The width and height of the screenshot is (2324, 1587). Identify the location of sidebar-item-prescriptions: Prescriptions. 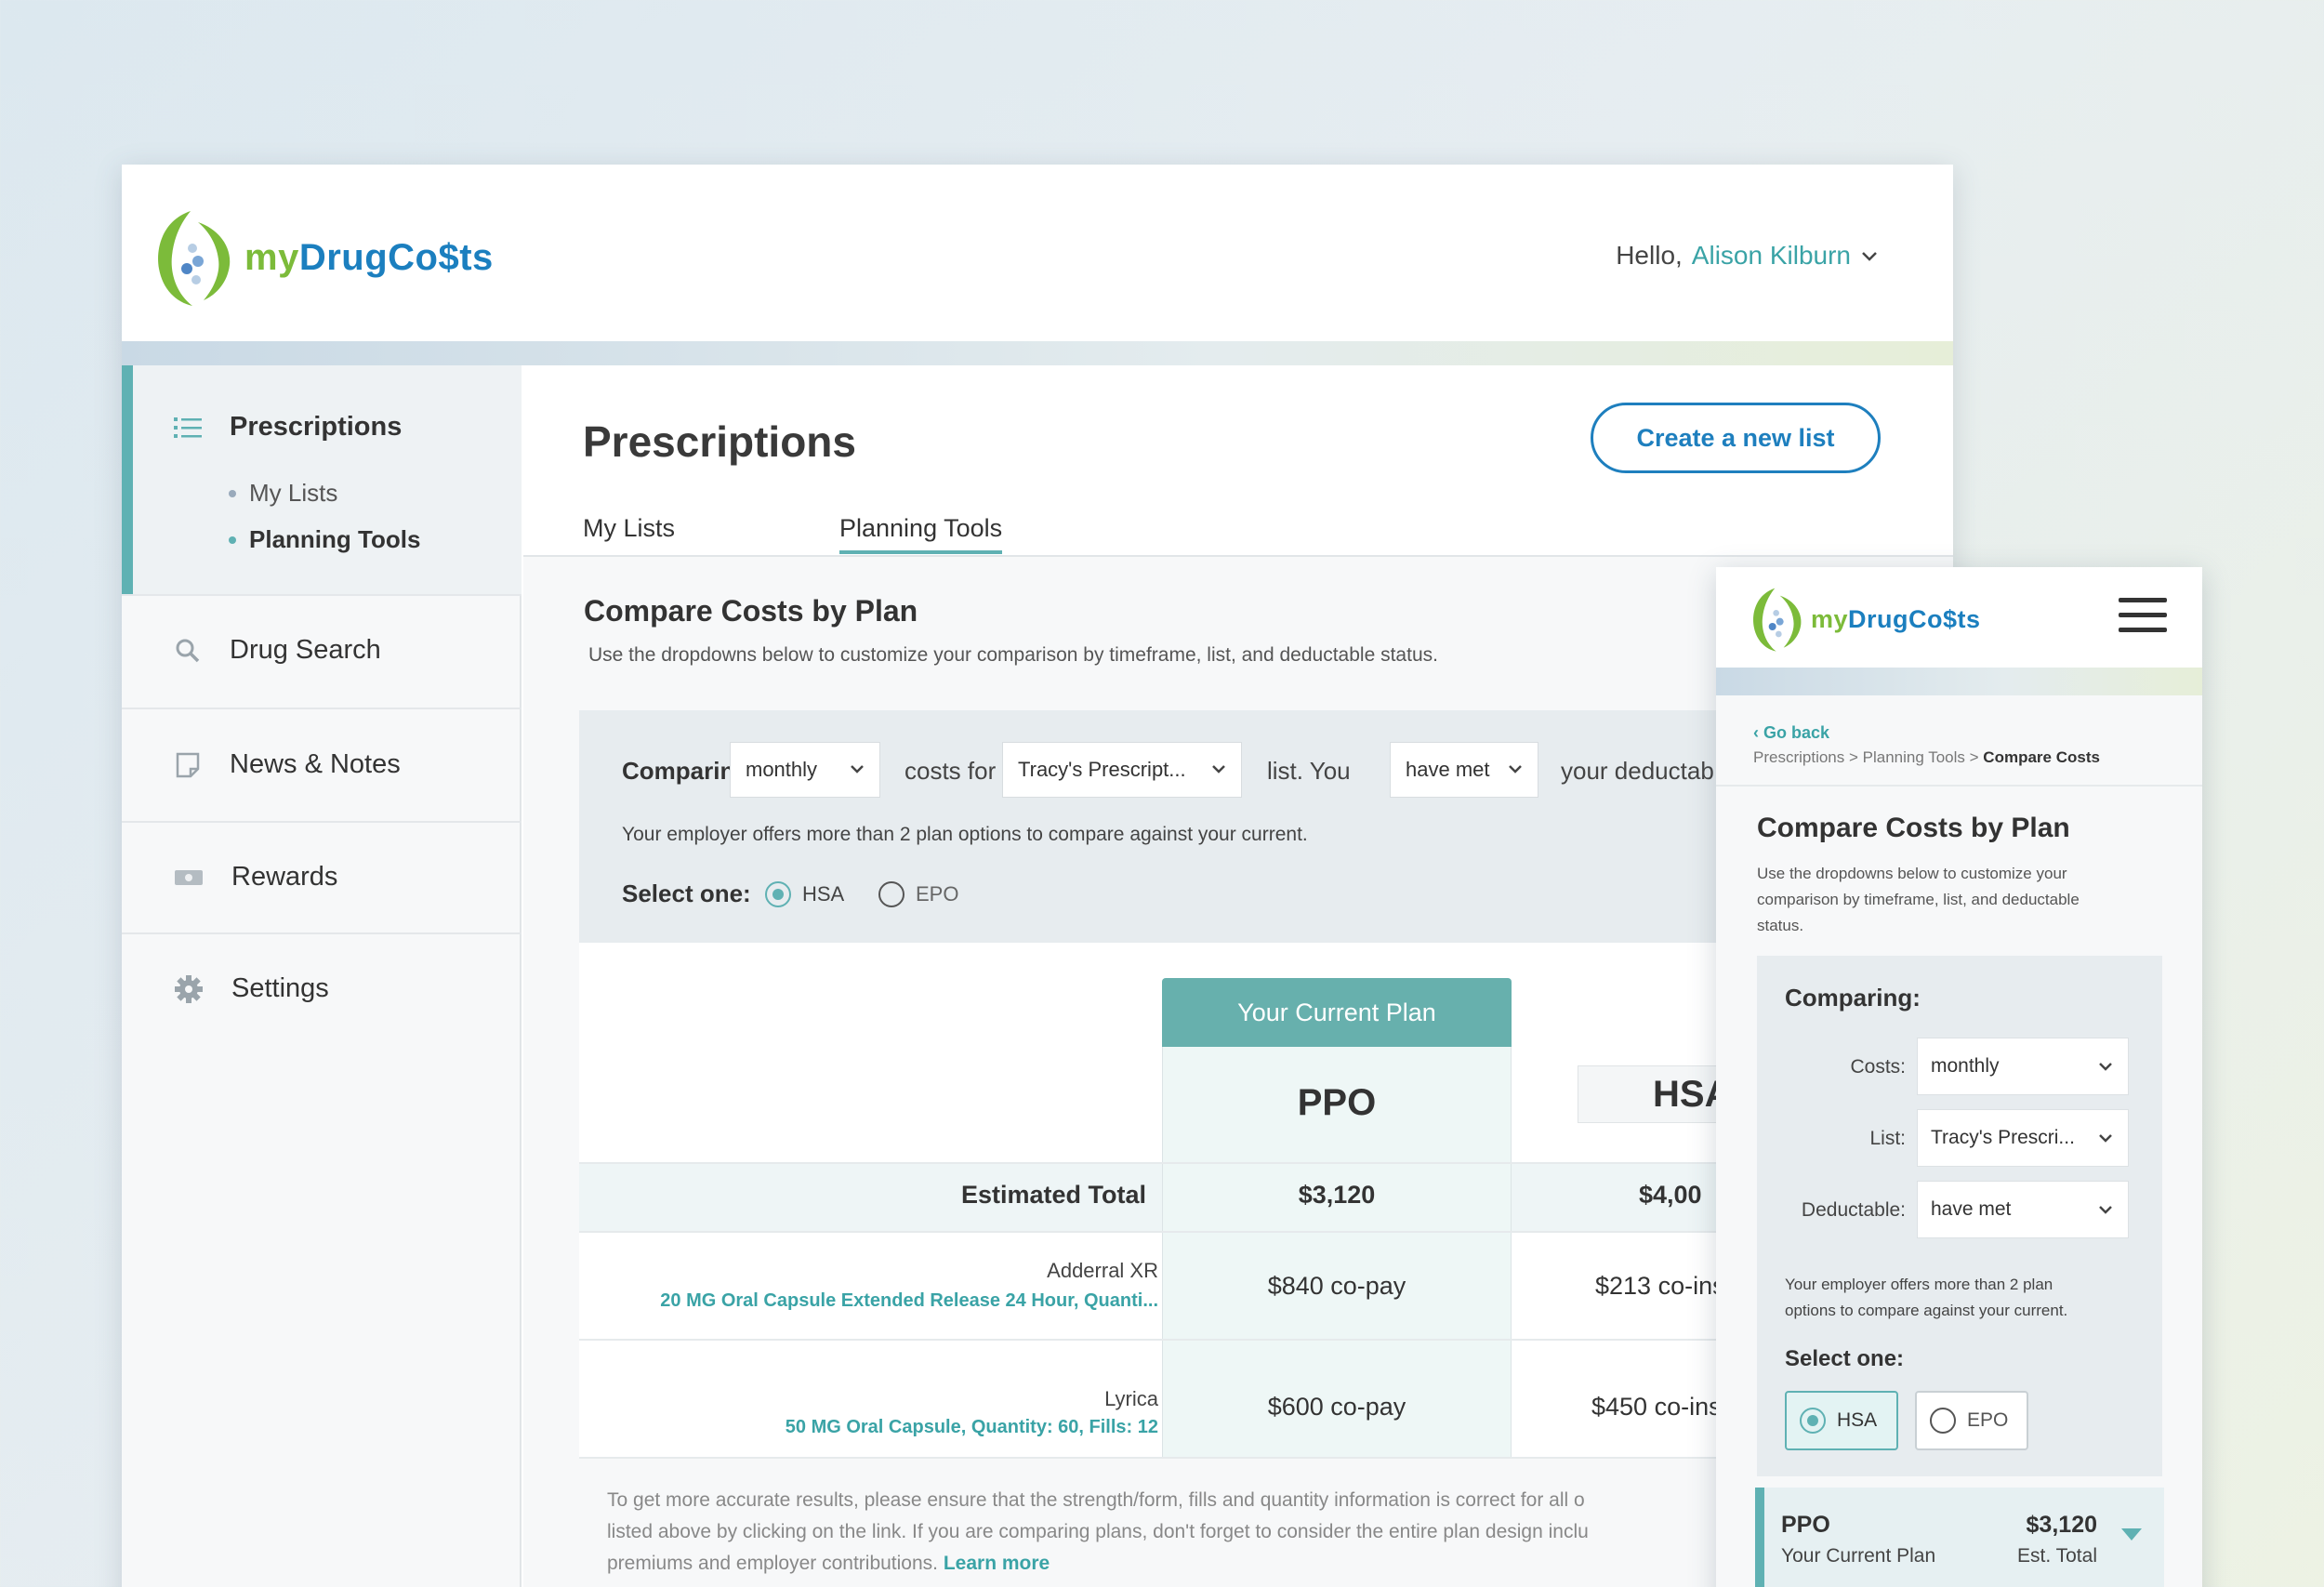
(288, 427).